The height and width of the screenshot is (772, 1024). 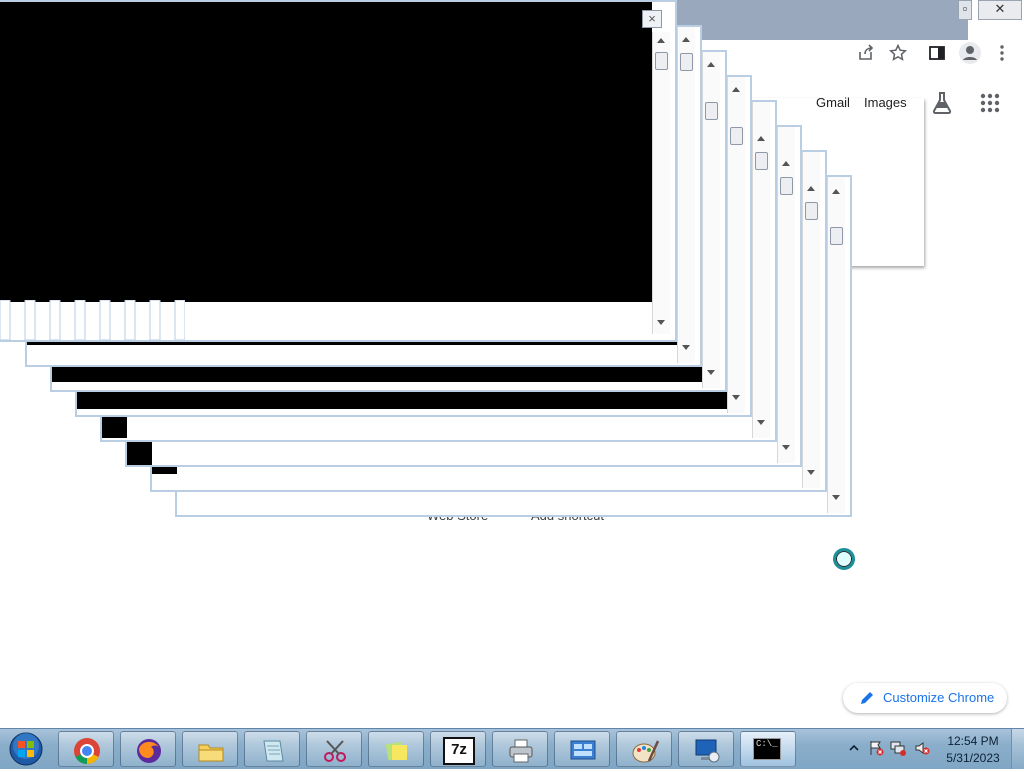 I want to click on profile-avatar-icon, so click(x=970, y=53).